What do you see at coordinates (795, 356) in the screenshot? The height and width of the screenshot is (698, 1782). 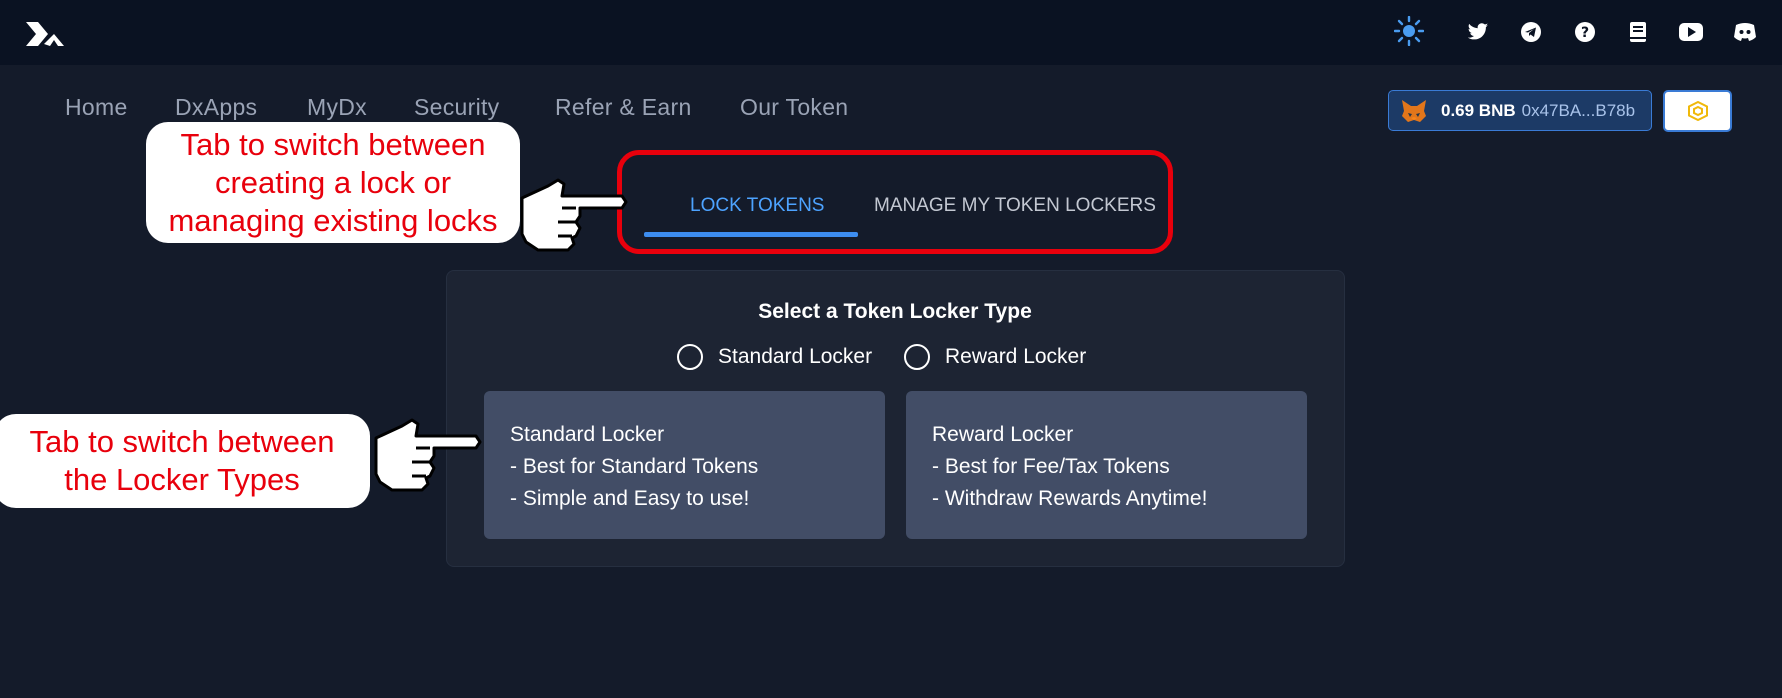 I see `radio-label: Standard Locker` at bounding box center [795, 356].